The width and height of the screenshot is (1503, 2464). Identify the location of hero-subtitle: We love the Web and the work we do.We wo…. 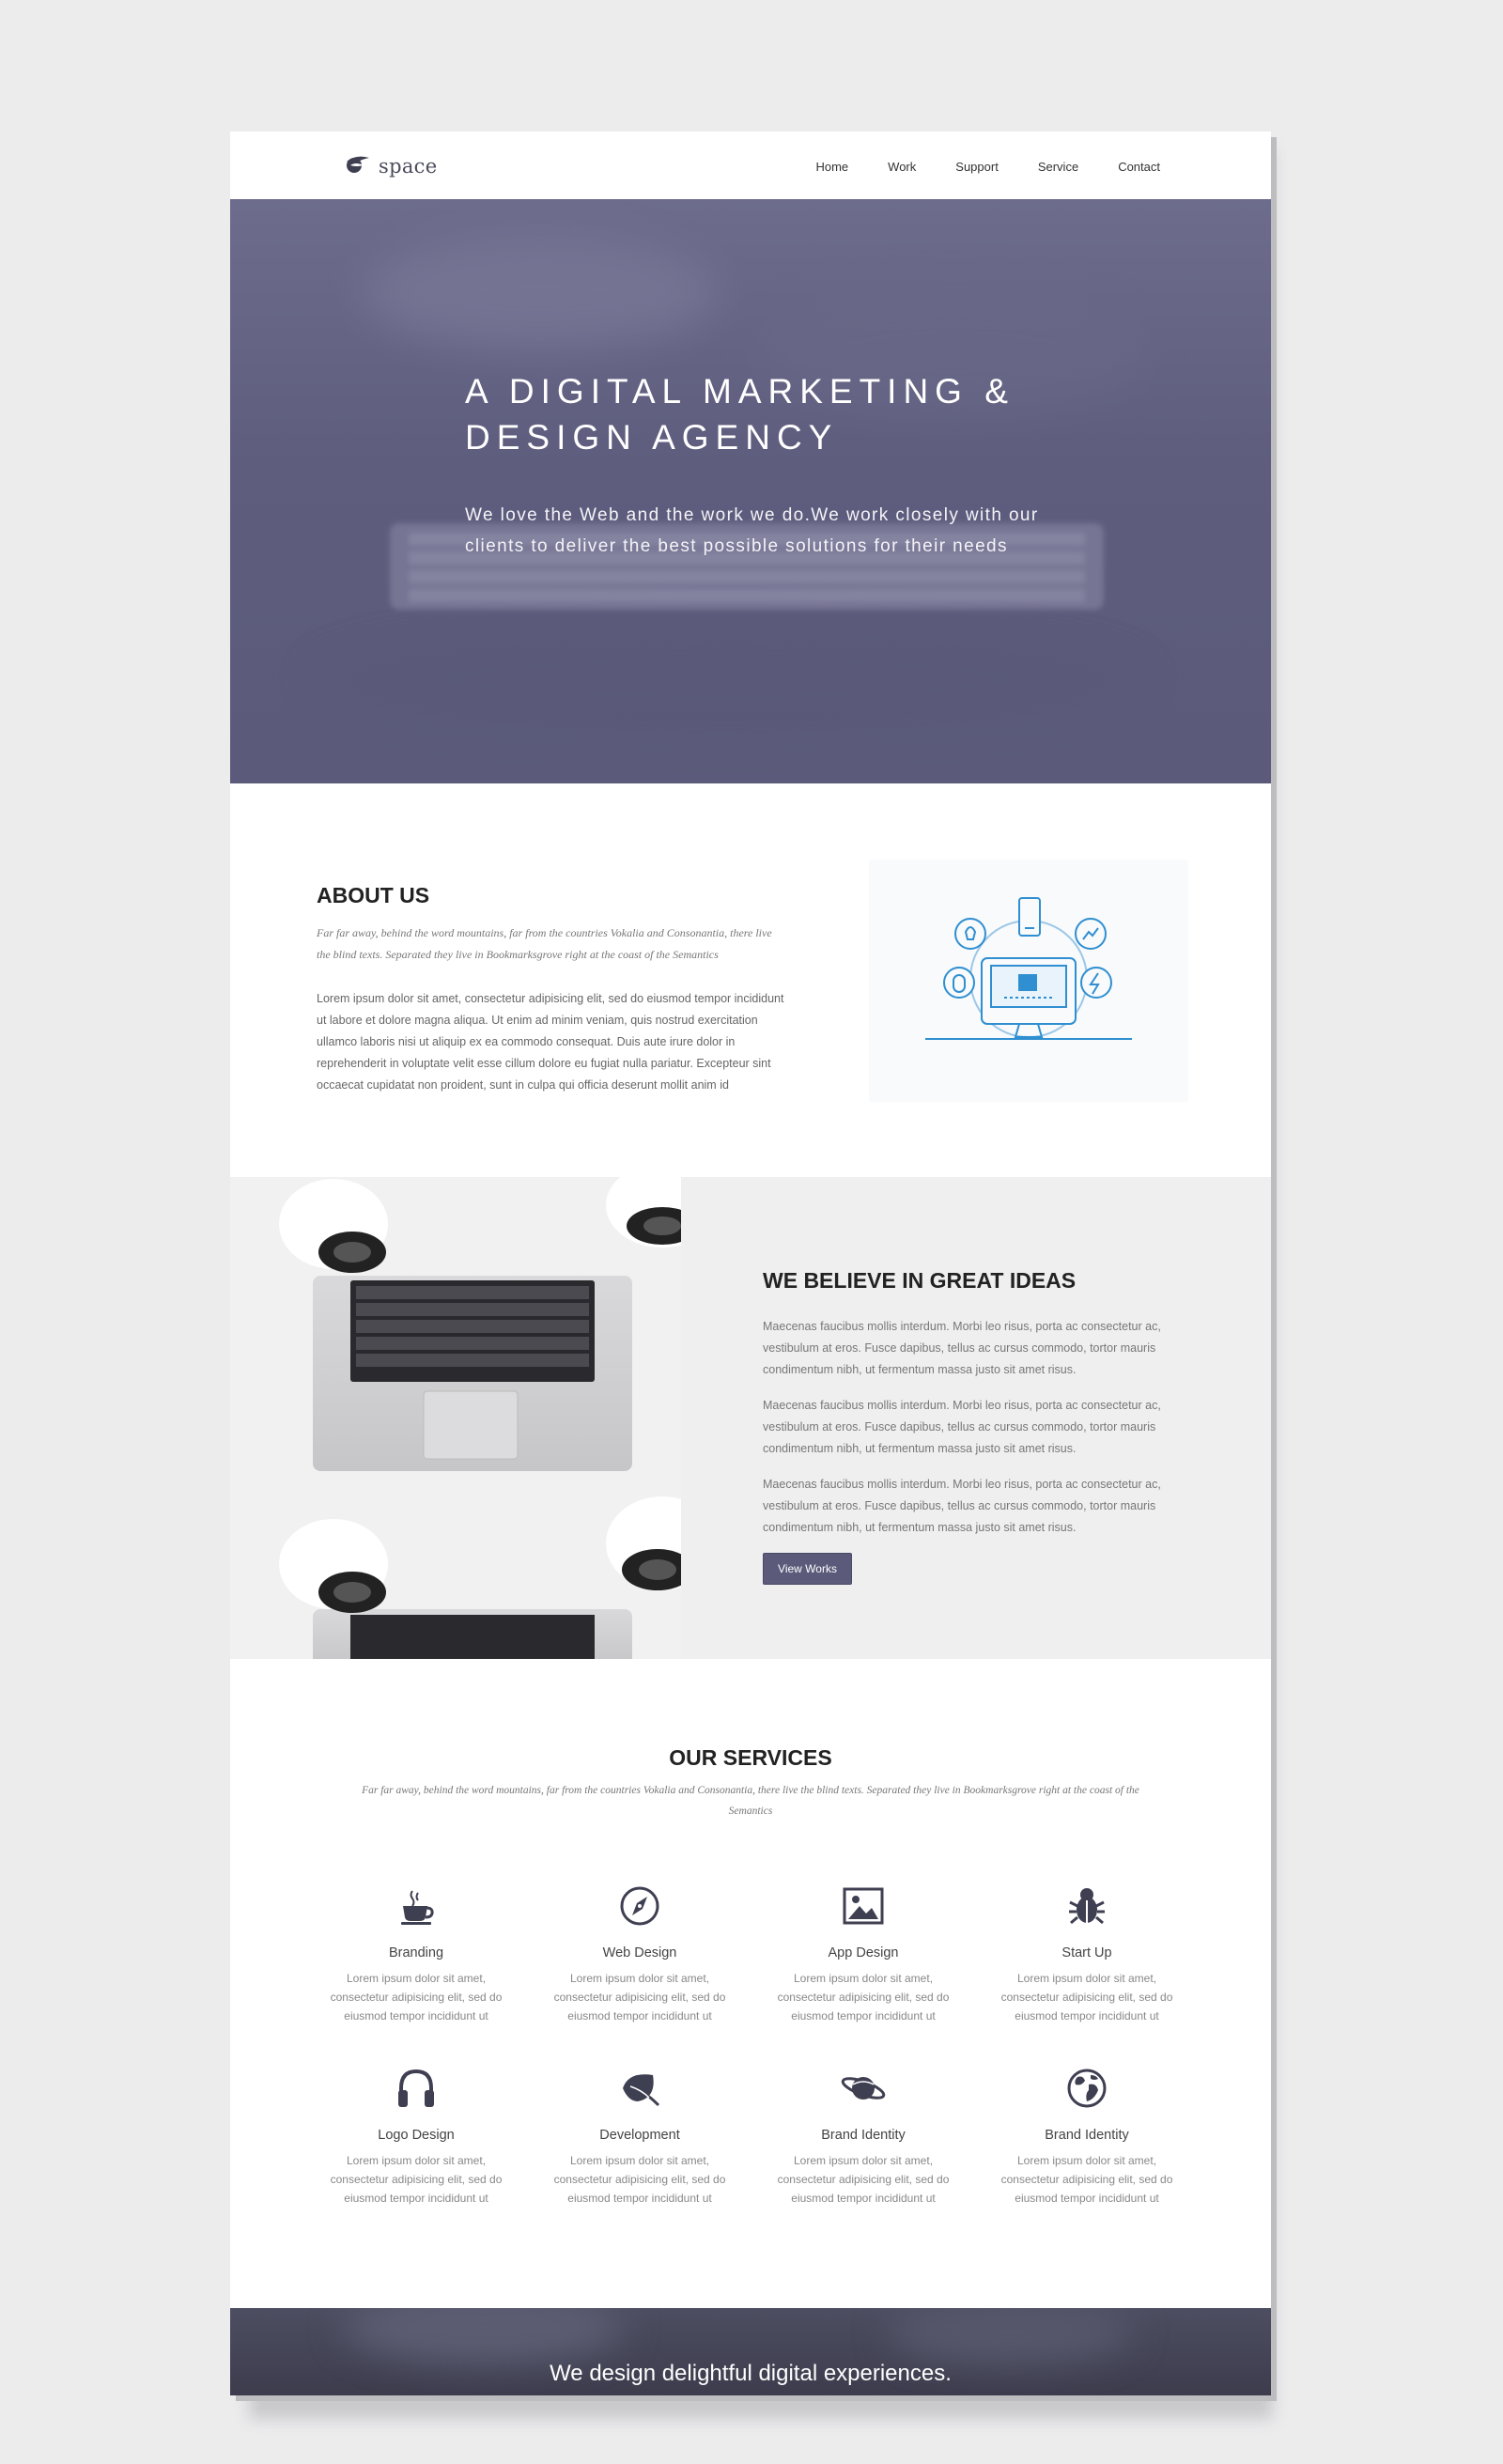
(794, 531).